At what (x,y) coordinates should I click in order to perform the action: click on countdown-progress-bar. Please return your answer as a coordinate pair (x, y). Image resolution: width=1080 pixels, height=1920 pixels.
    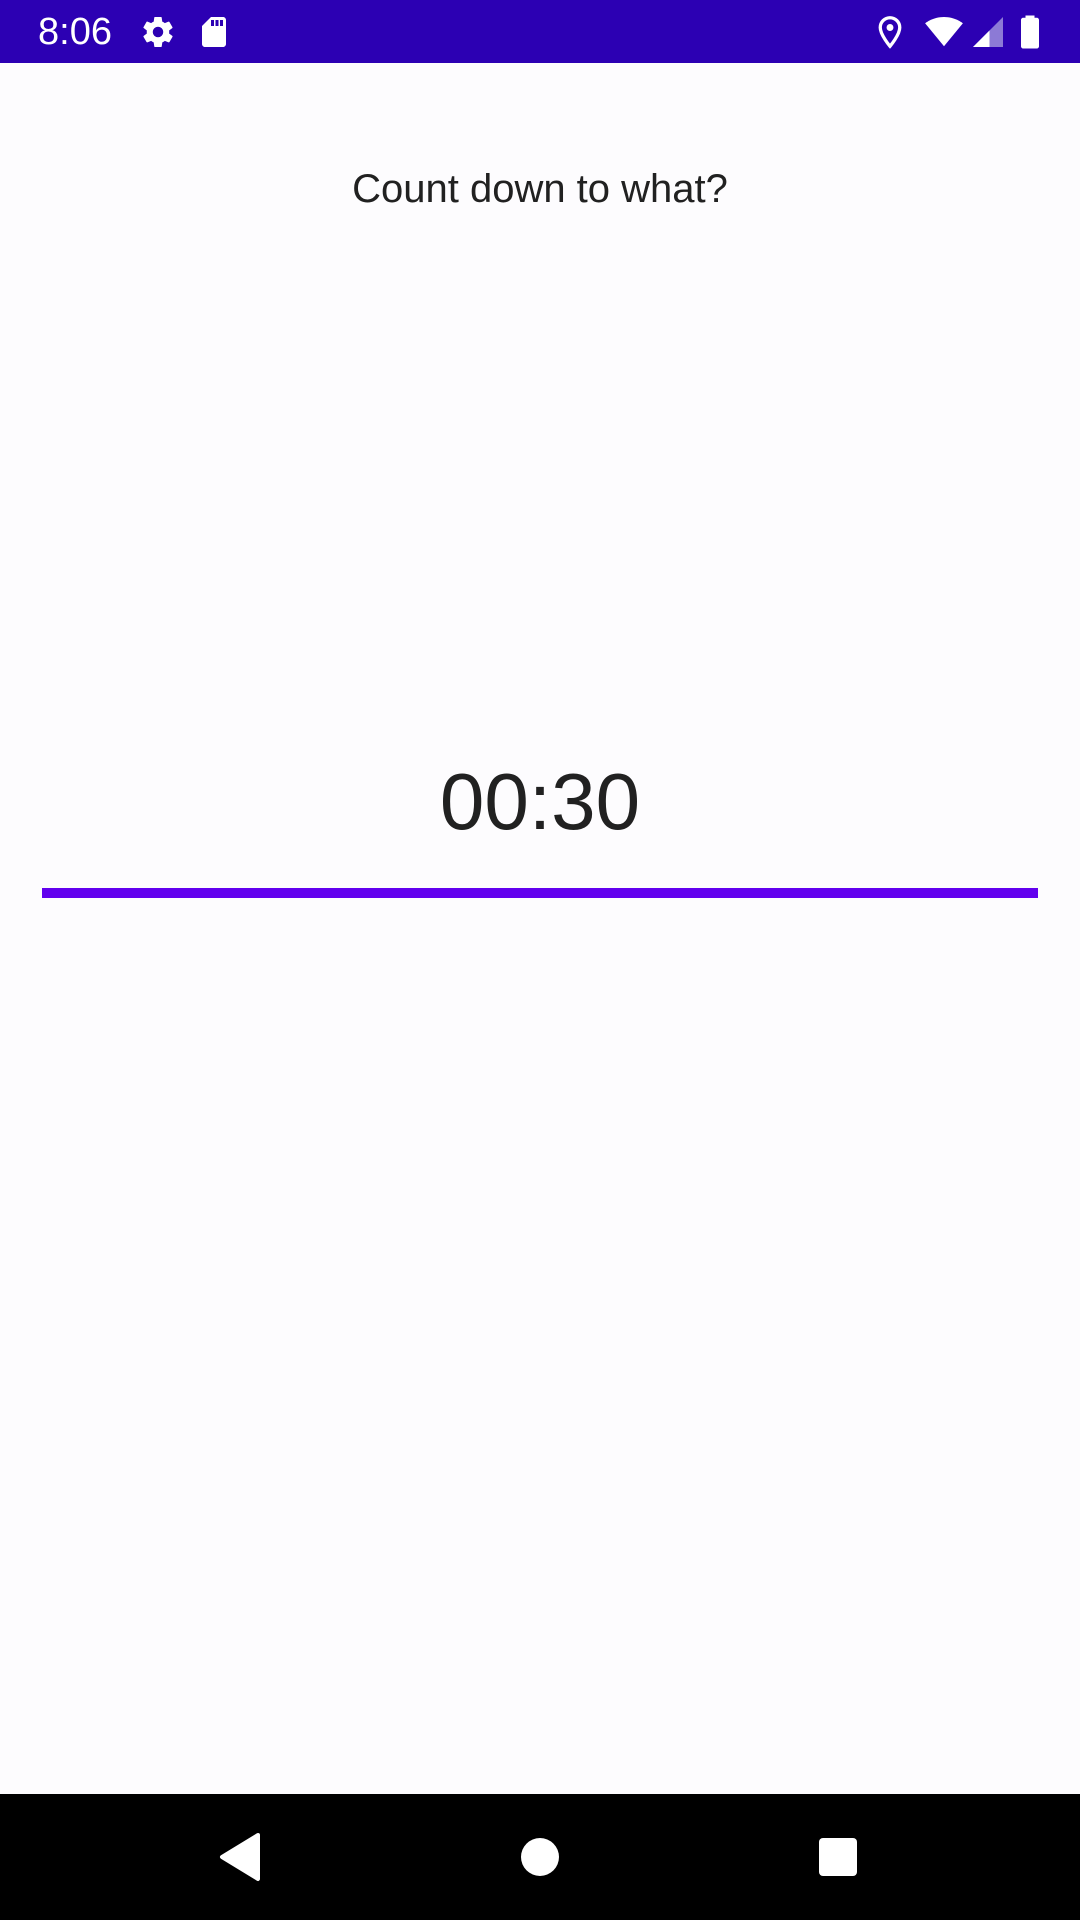
    Looking at the image, I should click on (540, 893).